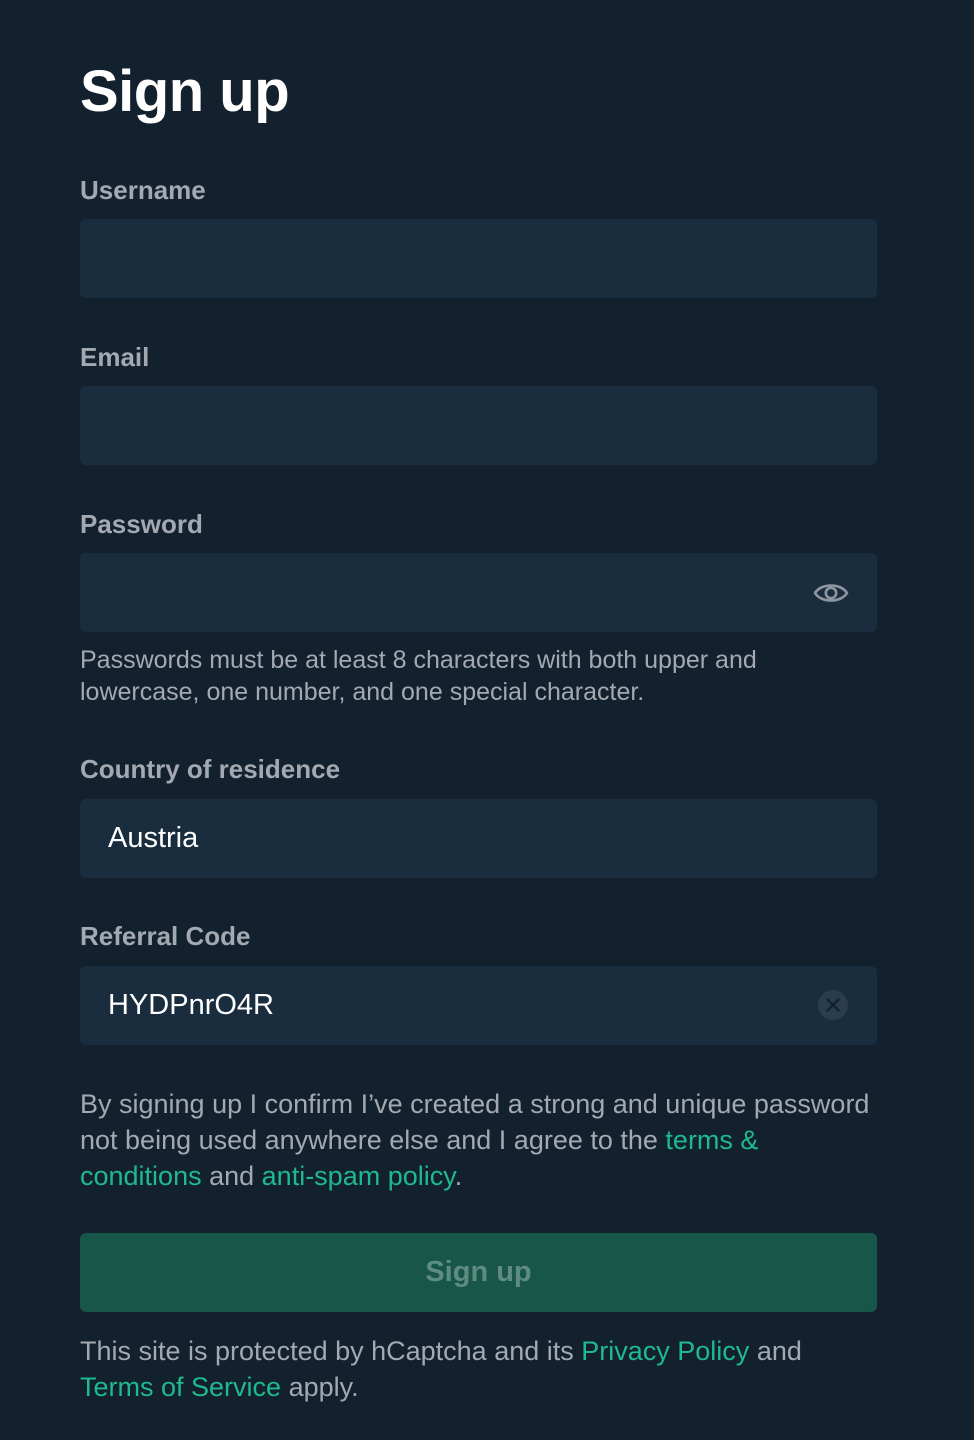 The height and width of the screenshot is (1440, 974). Describe the element at coordinates (358, 1176) in the screenshot. I see `antispam-link: anti-spam policy` at that location.